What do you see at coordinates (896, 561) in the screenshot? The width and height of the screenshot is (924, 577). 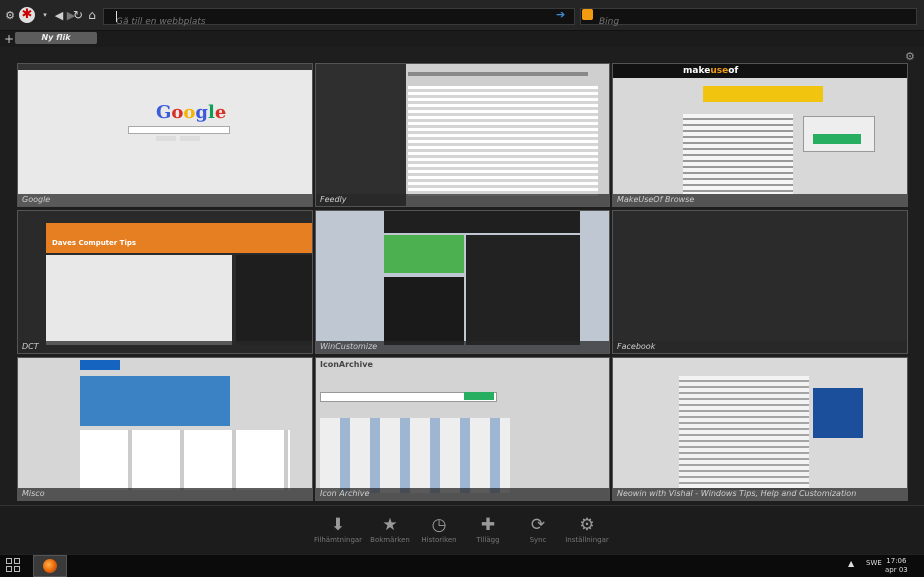 I see `clock-time: 17:06` at bounding box center [896, 561].